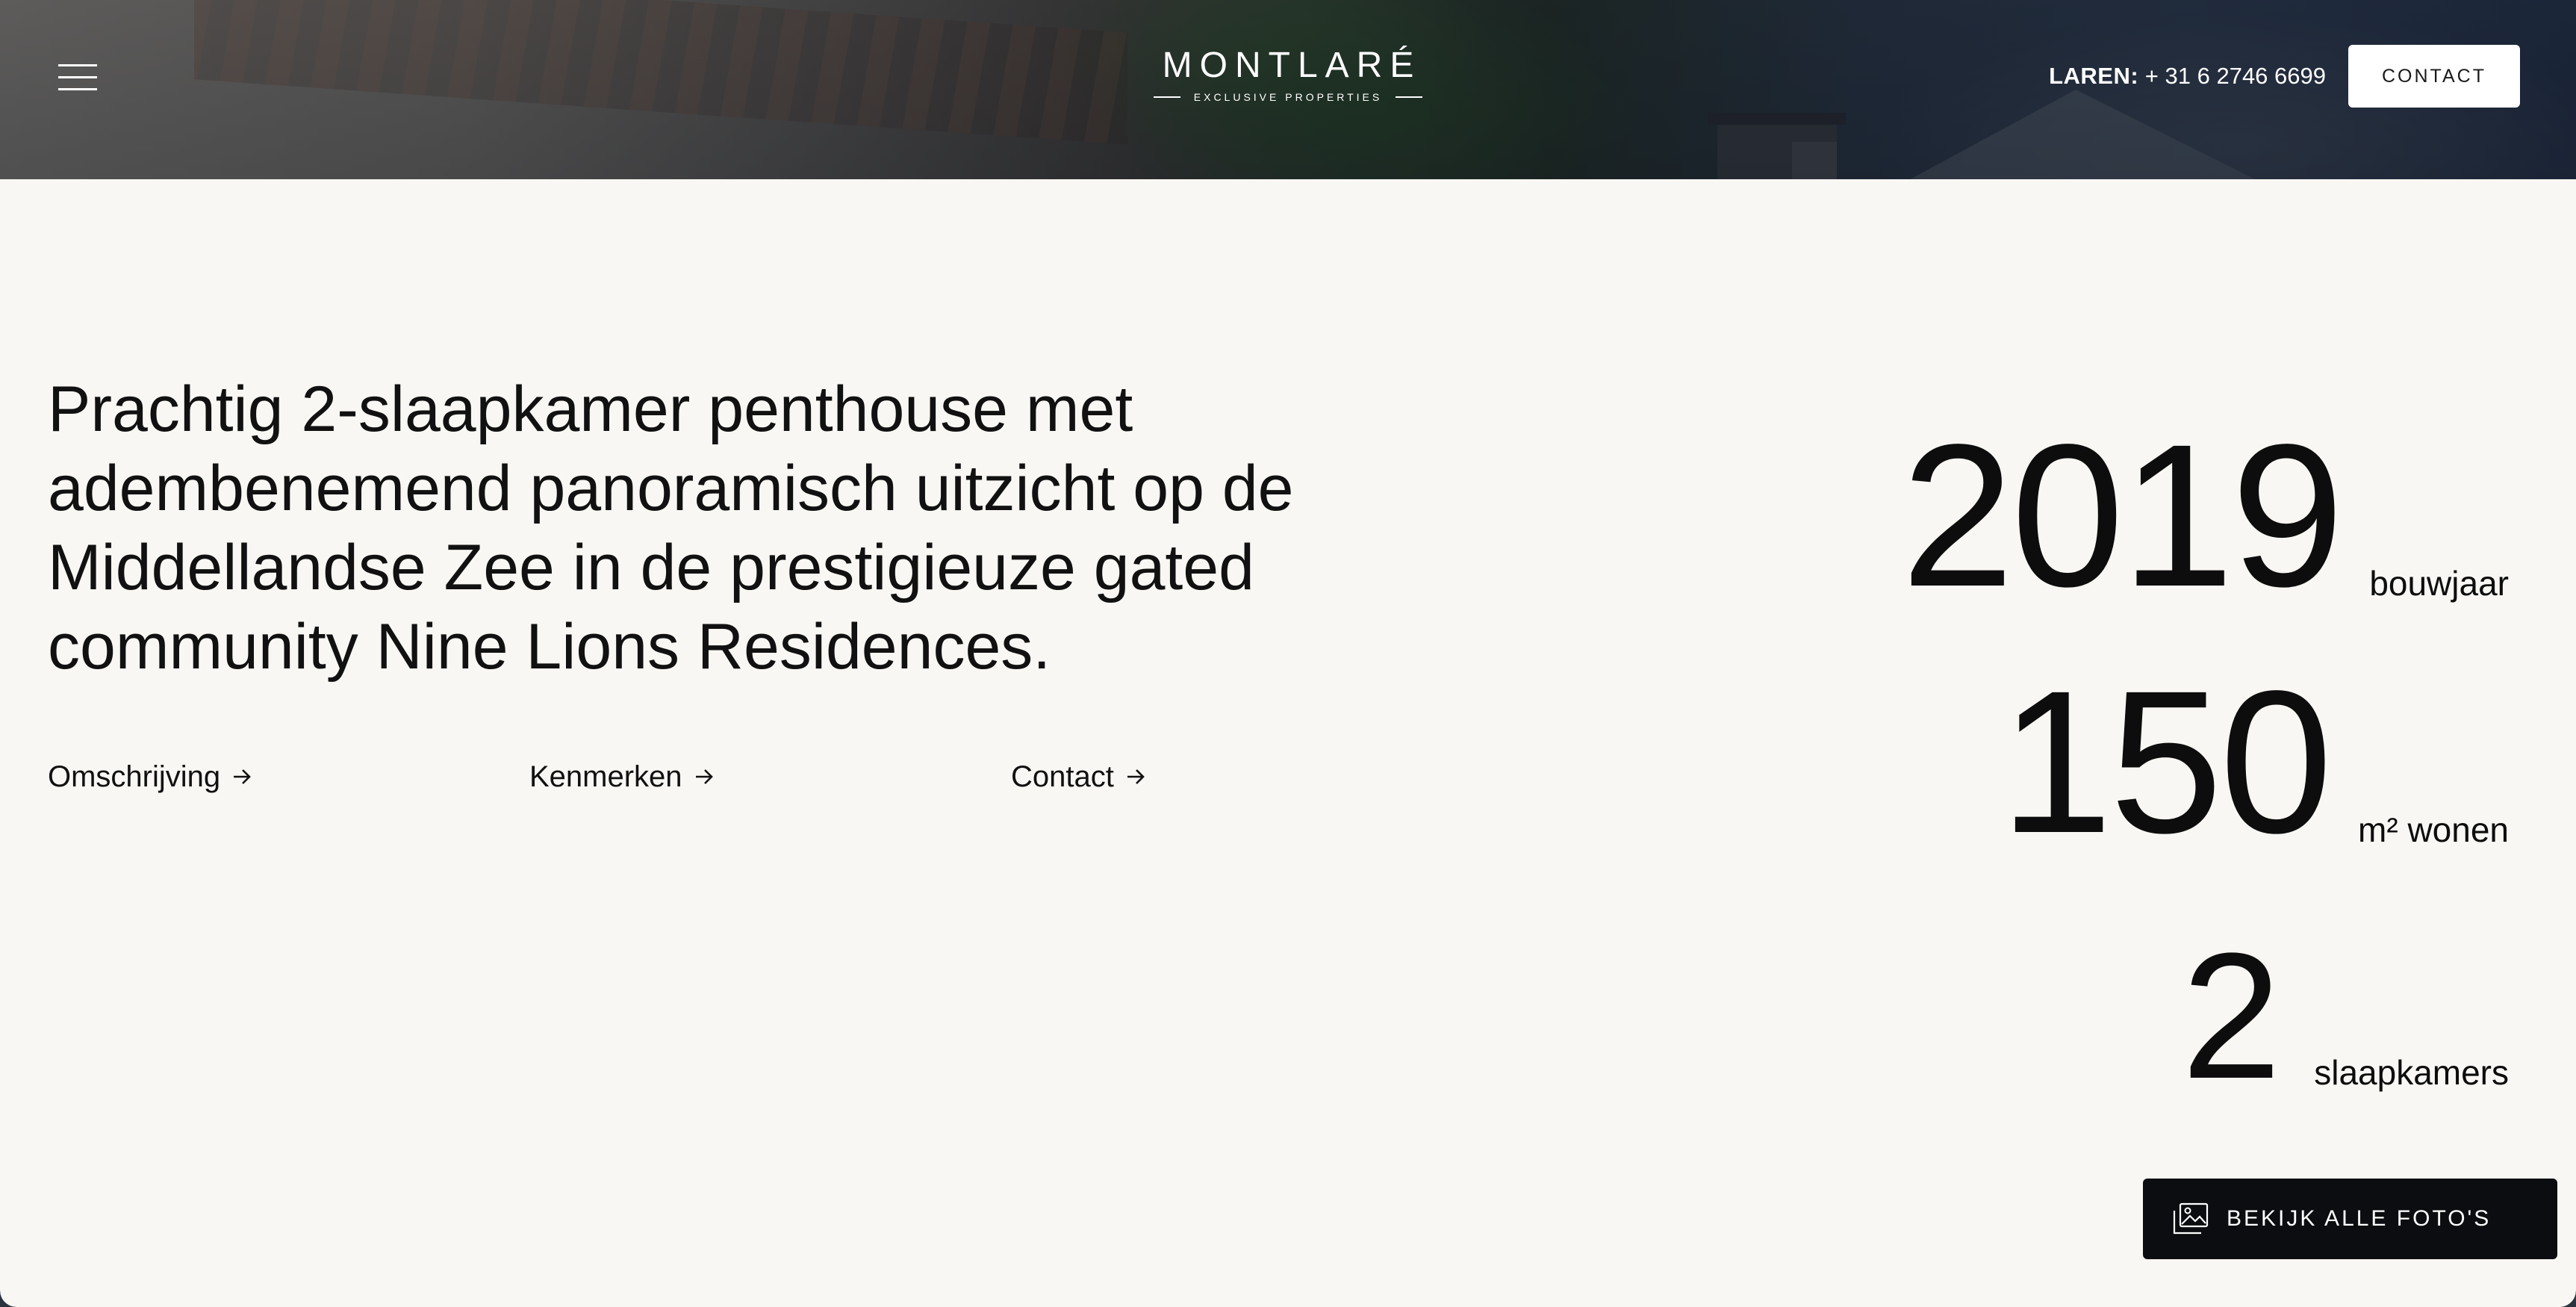 This screenshot has height=1307, width=2576. Describe the element at coordinates (2439, 583) in the screenshot. I see `stat-unit: bouwjaar` at that location.